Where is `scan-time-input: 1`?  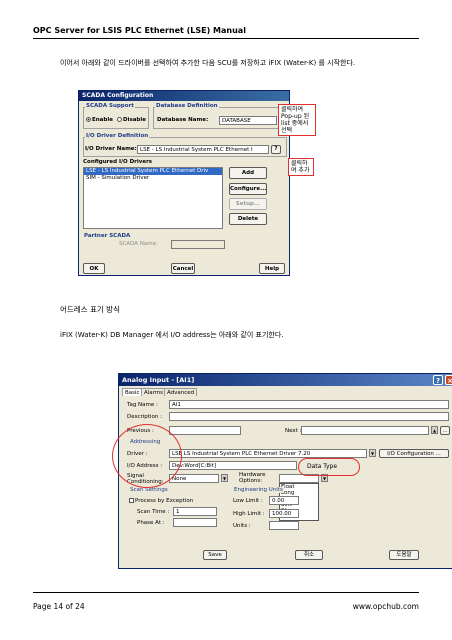 scan-time-input: 1 is located at coordinates (195, 511).